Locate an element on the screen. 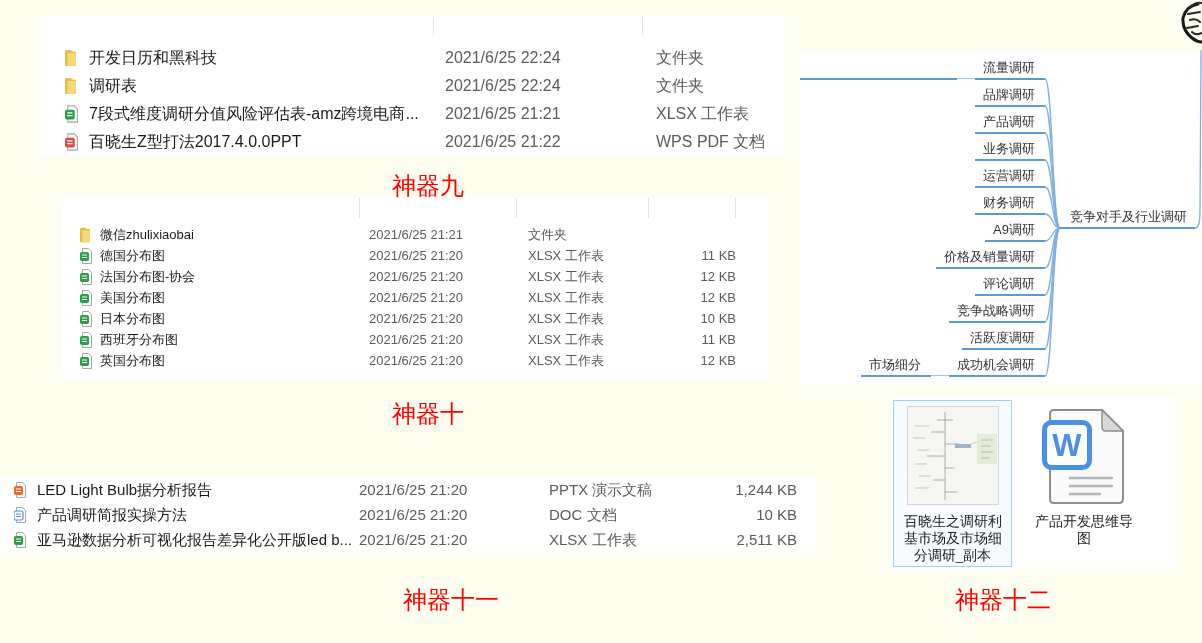 This screenshot has height=643, width=1202. file-name: 西班牙分布图 is located at coordinates (139, 339).